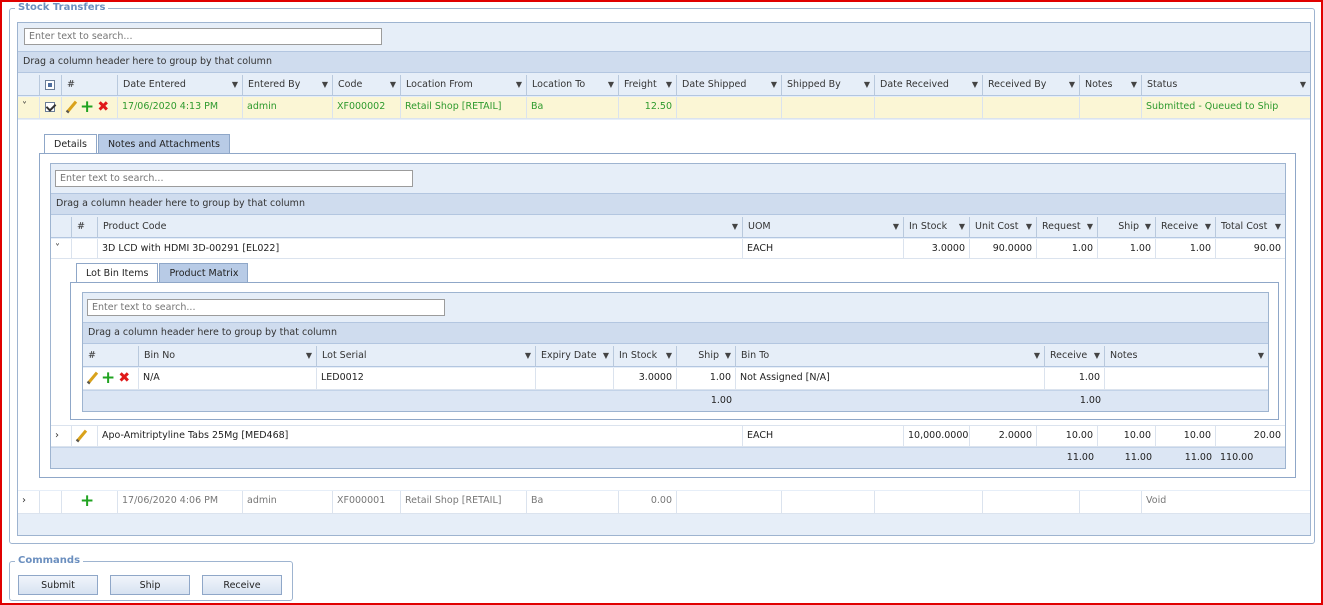 Image resolution: width=1323 pixels, height=605 pixels. Describe the element at coordinates (648, 85) in the screenshot. I see `col-freight: Freight ▼` at that location.